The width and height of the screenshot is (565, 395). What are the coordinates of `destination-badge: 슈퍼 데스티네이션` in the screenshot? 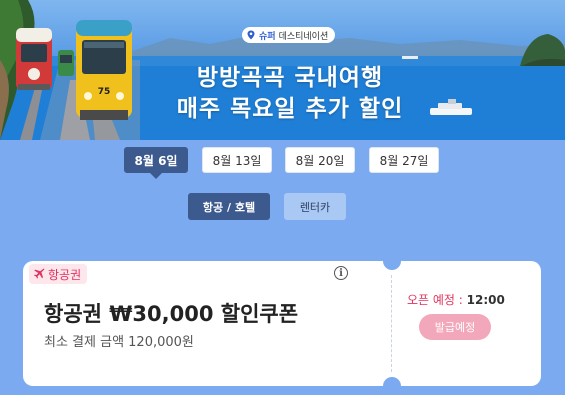 It's located at (289, 35).